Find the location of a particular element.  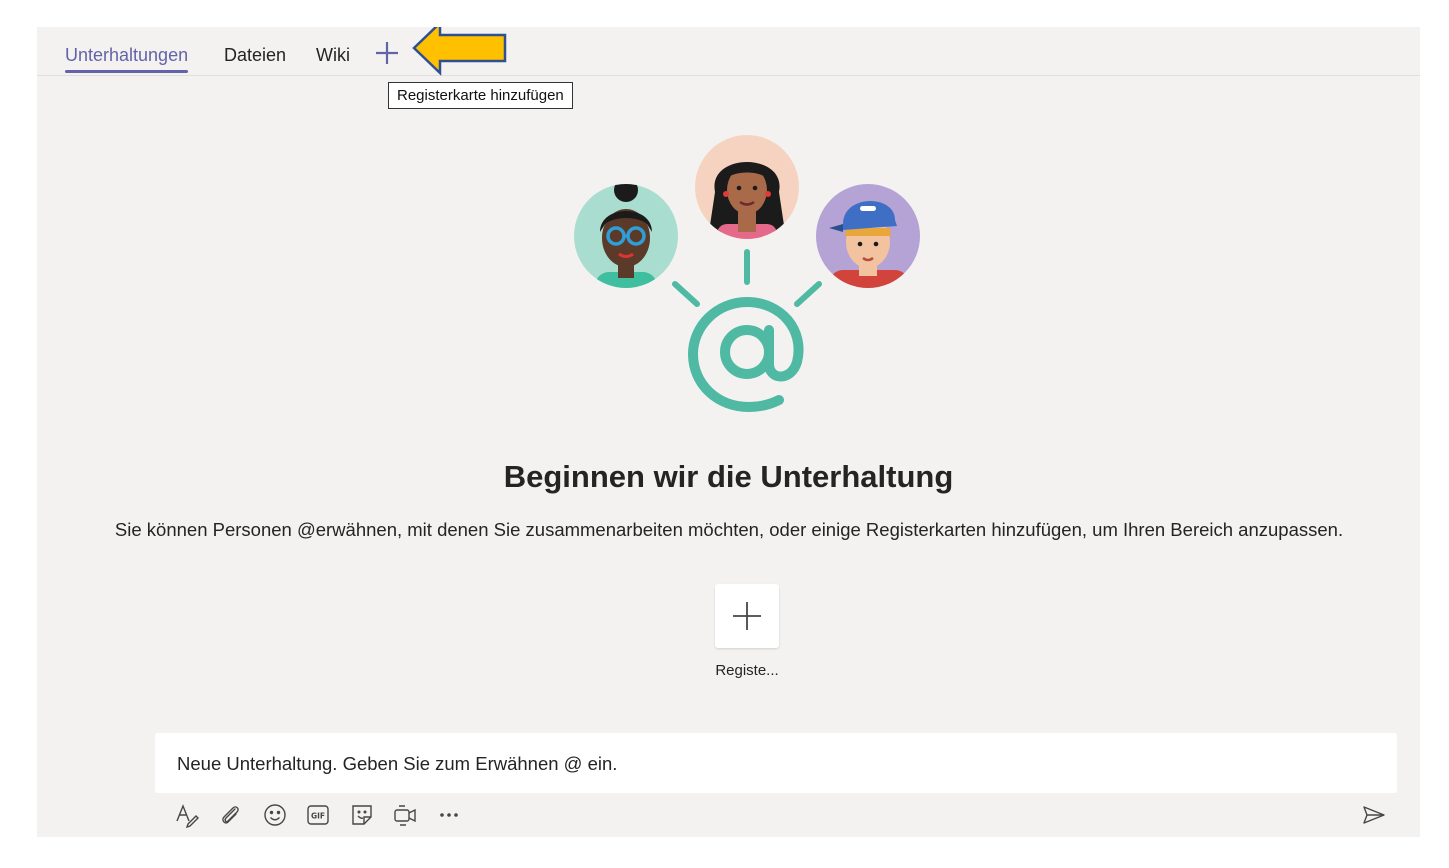

emoji-button is located at coordinates (275, 815).